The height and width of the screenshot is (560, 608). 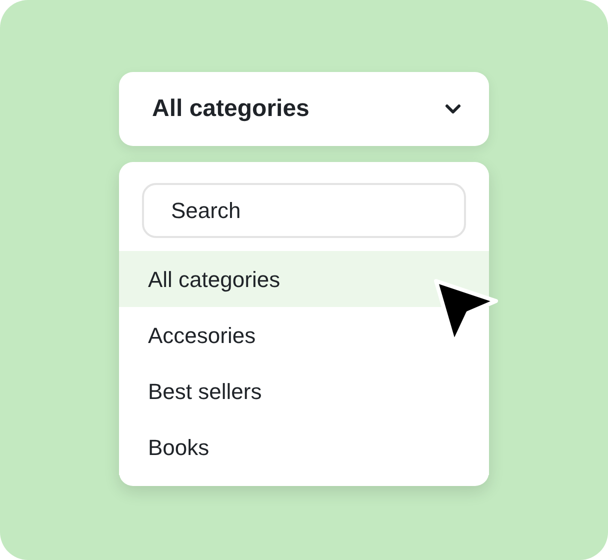 I want to click on menu-item: Best sellers, so click(x=304, y=391).